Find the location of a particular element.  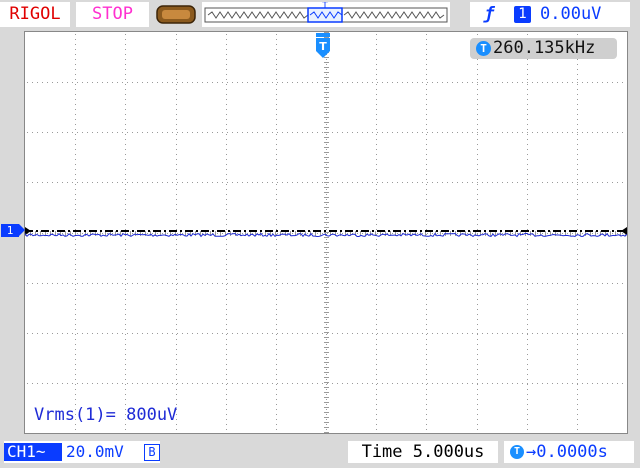

timebase-setting: Time 5.000us is located at coordinates (423, 452).